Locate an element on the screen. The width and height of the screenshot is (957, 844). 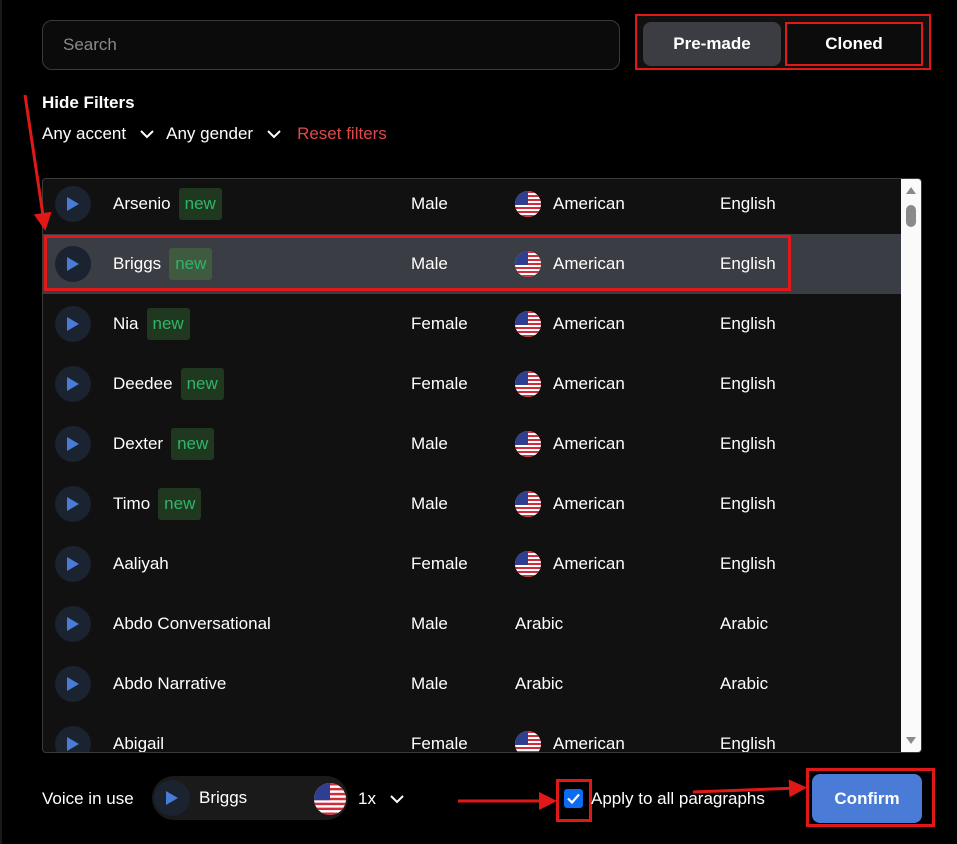
voice-name: Aaliyah is located at coordinates (141, 563).